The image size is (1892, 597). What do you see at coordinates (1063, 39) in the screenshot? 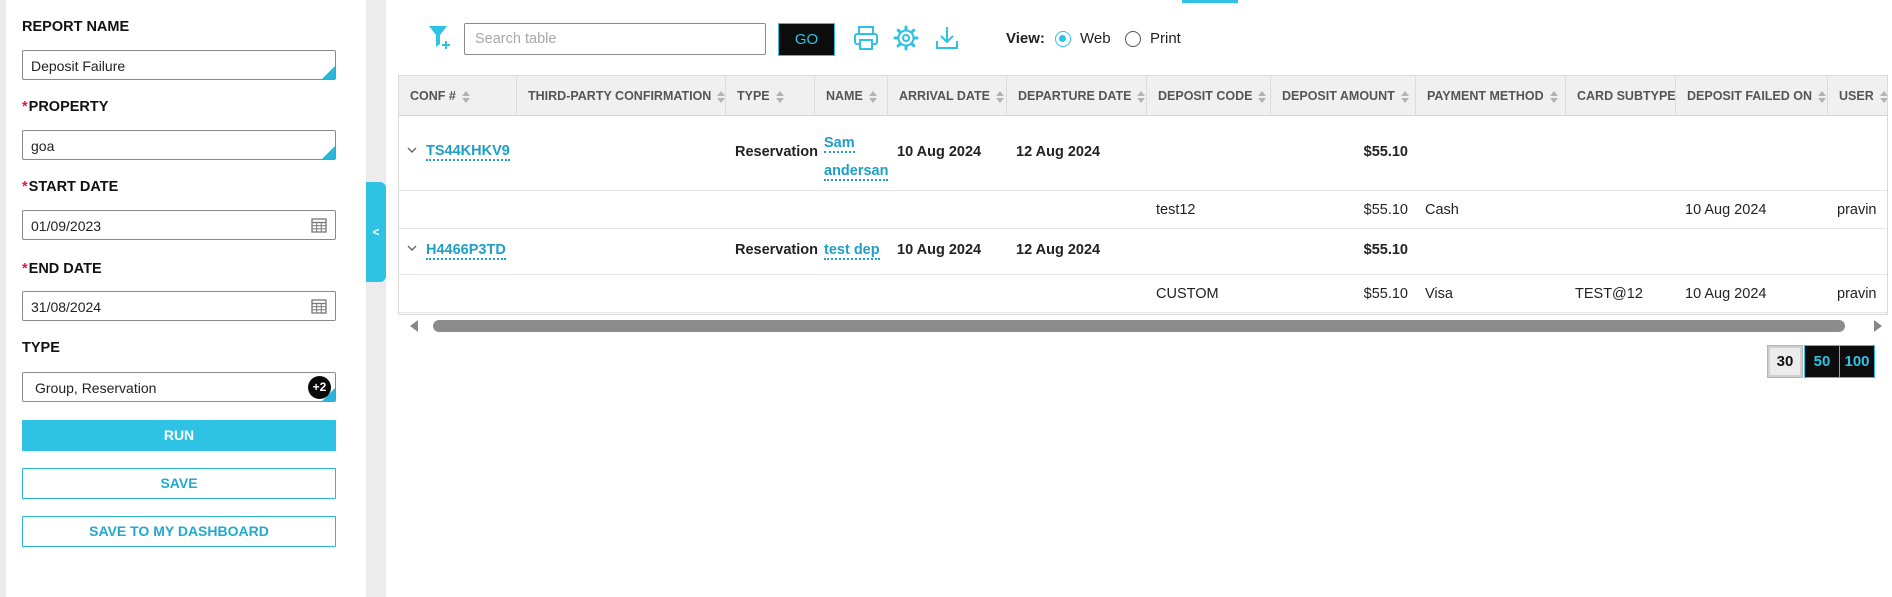
I see `view-web-radio` at bounding box center [1063, 39].